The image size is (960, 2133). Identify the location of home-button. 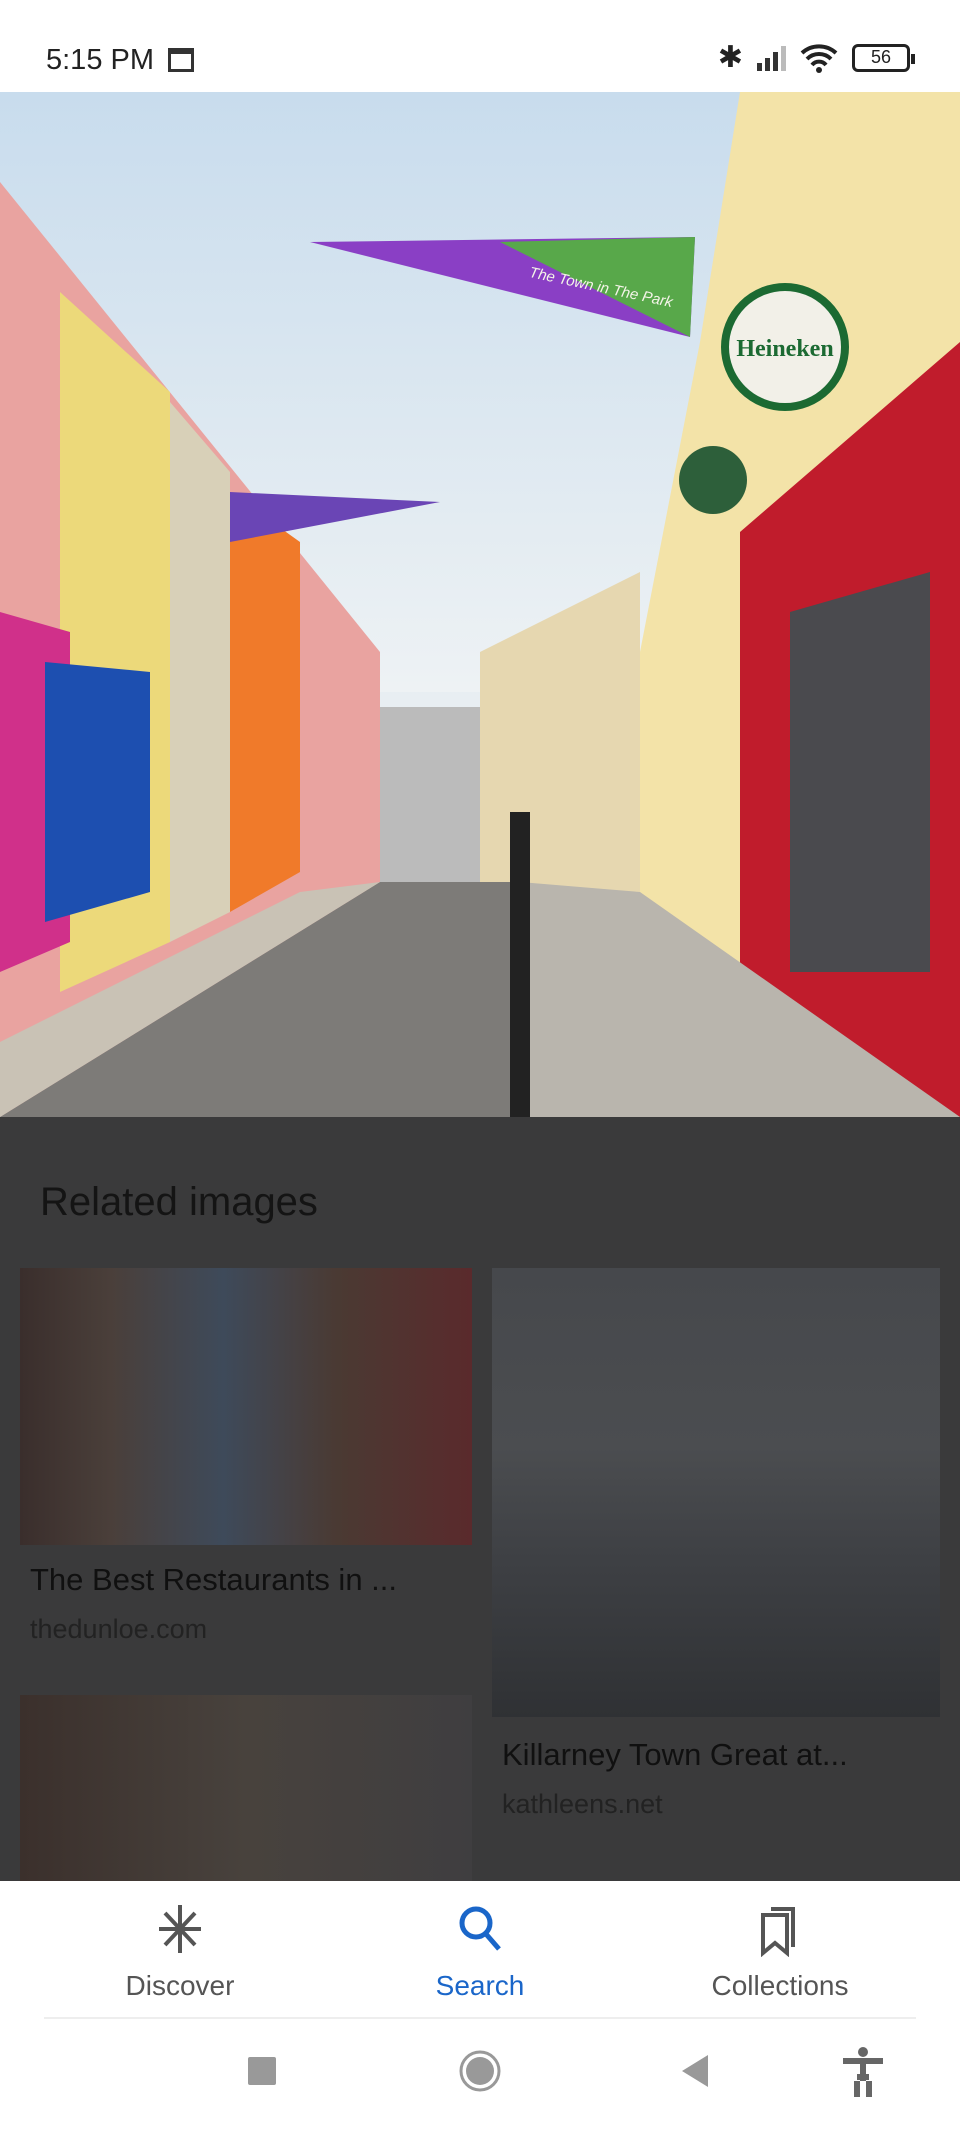
(480, 2071).